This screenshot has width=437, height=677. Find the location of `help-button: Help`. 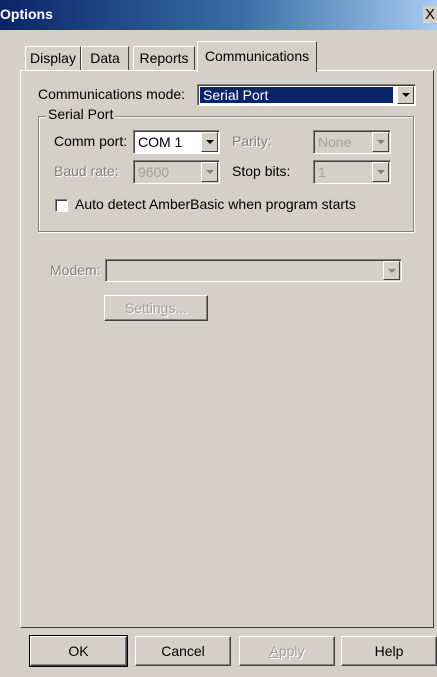

help-button: Help is located at coordinates (389, 651).